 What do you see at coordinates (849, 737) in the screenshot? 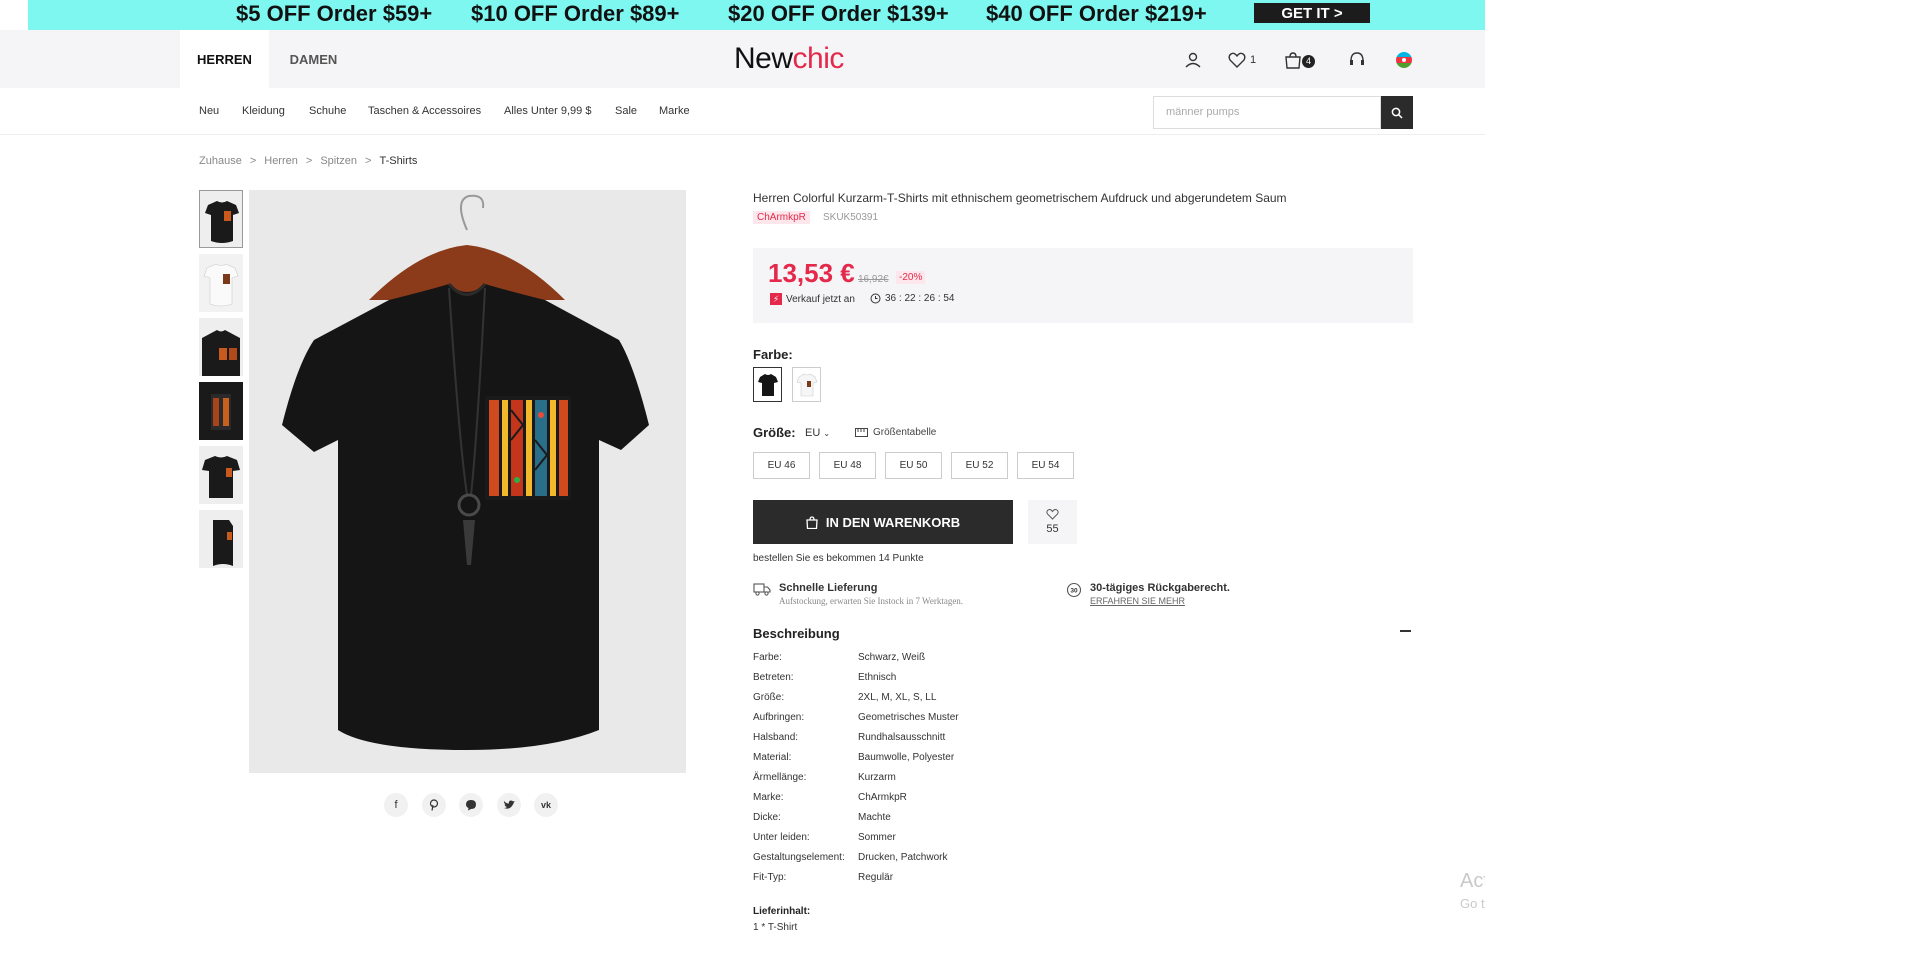
I see `spec-row: Halsband: Rundhalsausschnitt` at bounding box center [849, 737].